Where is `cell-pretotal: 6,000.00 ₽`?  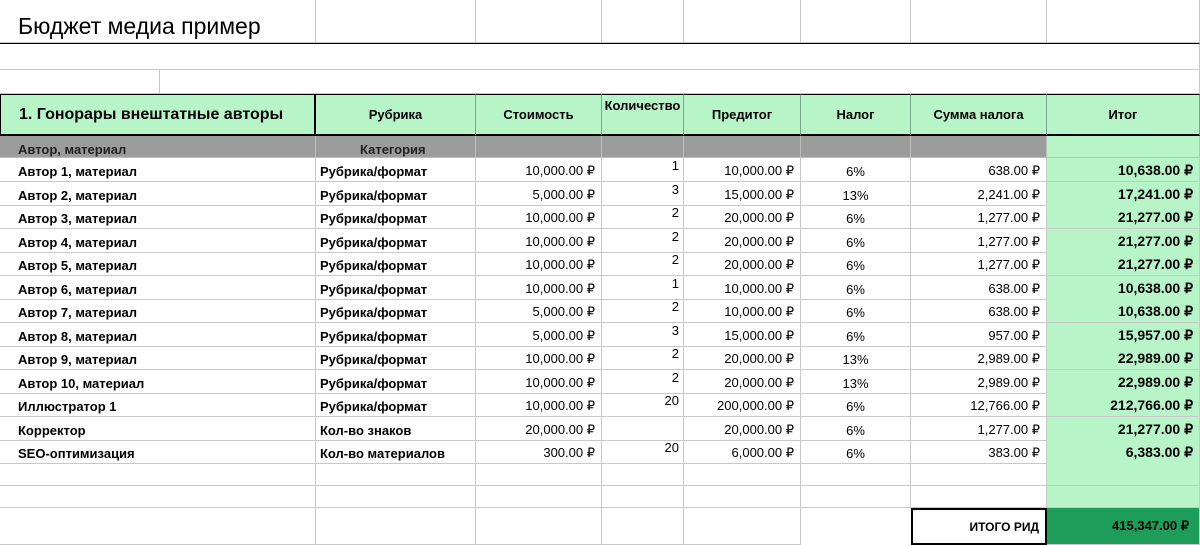
cell-pretotal: 6,000.00 ₽ is located at coordinates (742, 452).